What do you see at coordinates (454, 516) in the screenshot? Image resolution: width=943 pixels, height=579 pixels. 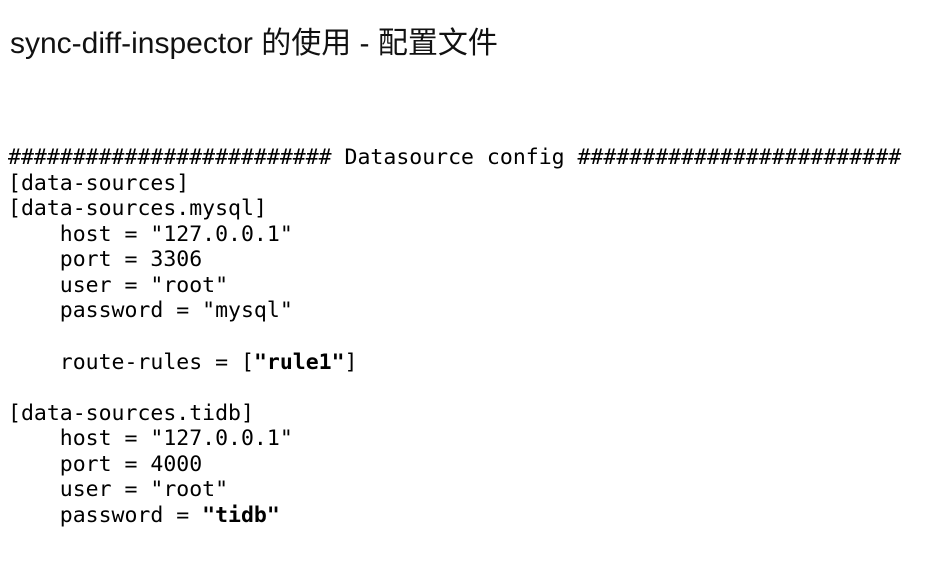 I see `tidb-password-line: password = "tidb"` at bounding box center [454, 516].